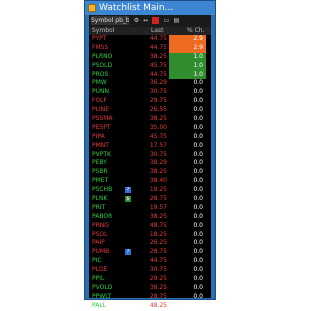 Image resolution: width=320 pixels, height=311 pixels. I want to click on col-last: Last, so click(157, 31).